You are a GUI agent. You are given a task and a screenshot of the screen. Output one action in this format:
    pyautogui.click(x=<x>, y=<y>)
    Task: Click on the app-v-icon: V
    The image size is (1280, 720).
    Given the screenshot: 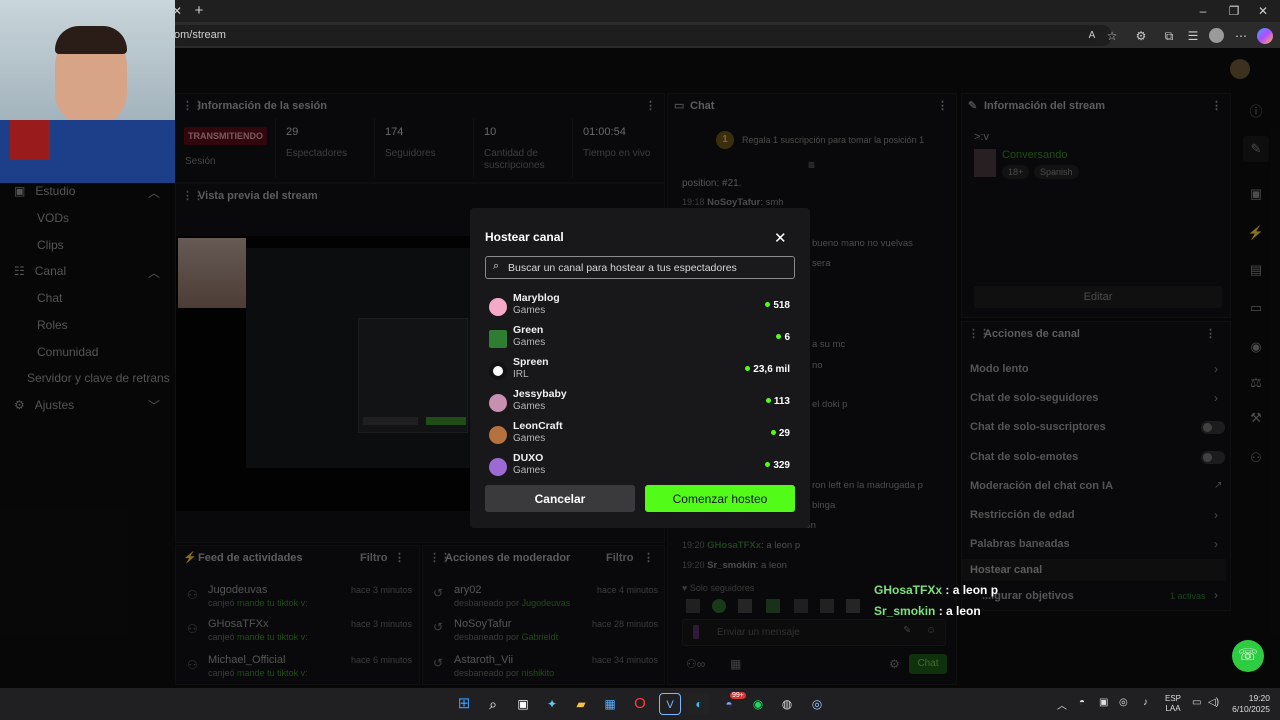 What is the action you would take?
    pyautogui.click(x=670, y=704)
    